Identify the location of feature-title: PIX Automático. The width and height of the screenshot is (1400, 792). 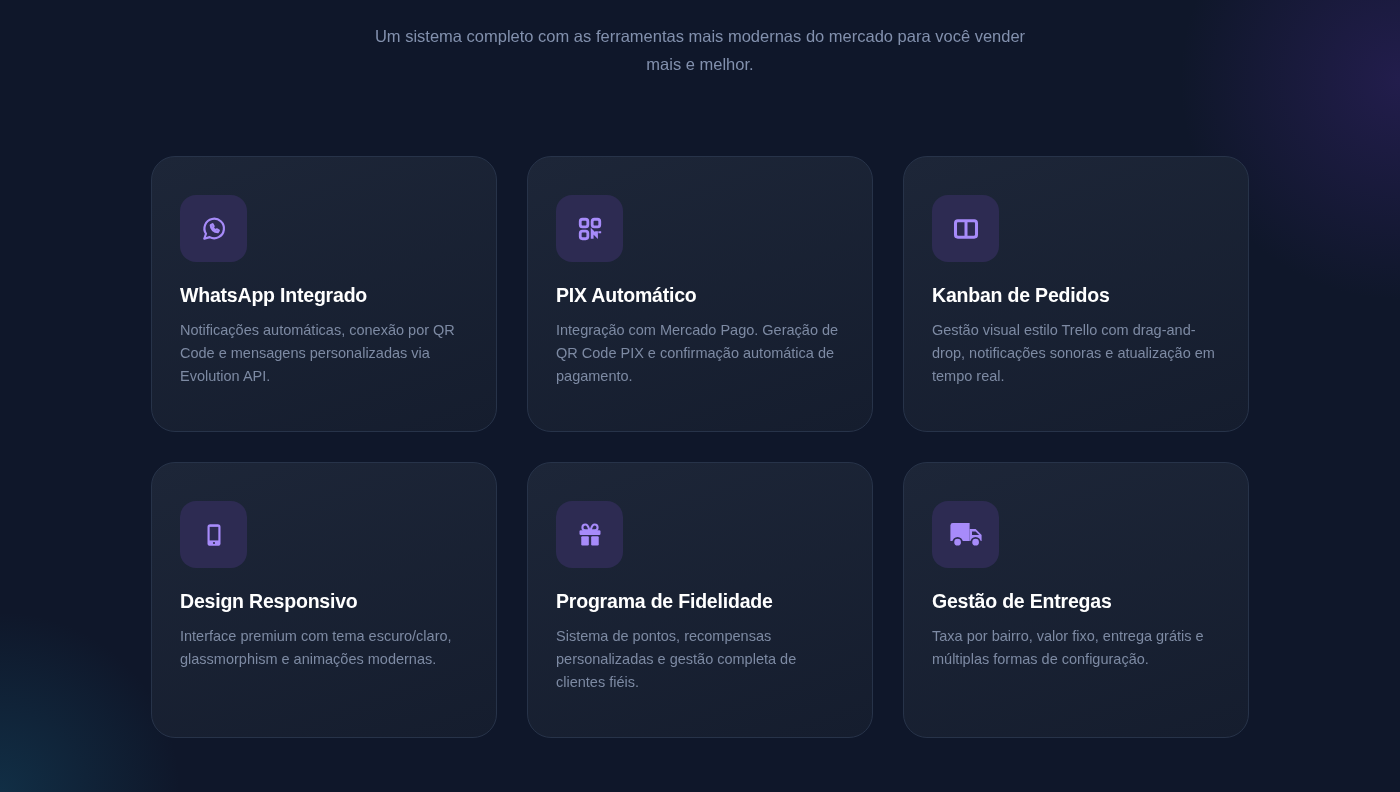
(627, 296).